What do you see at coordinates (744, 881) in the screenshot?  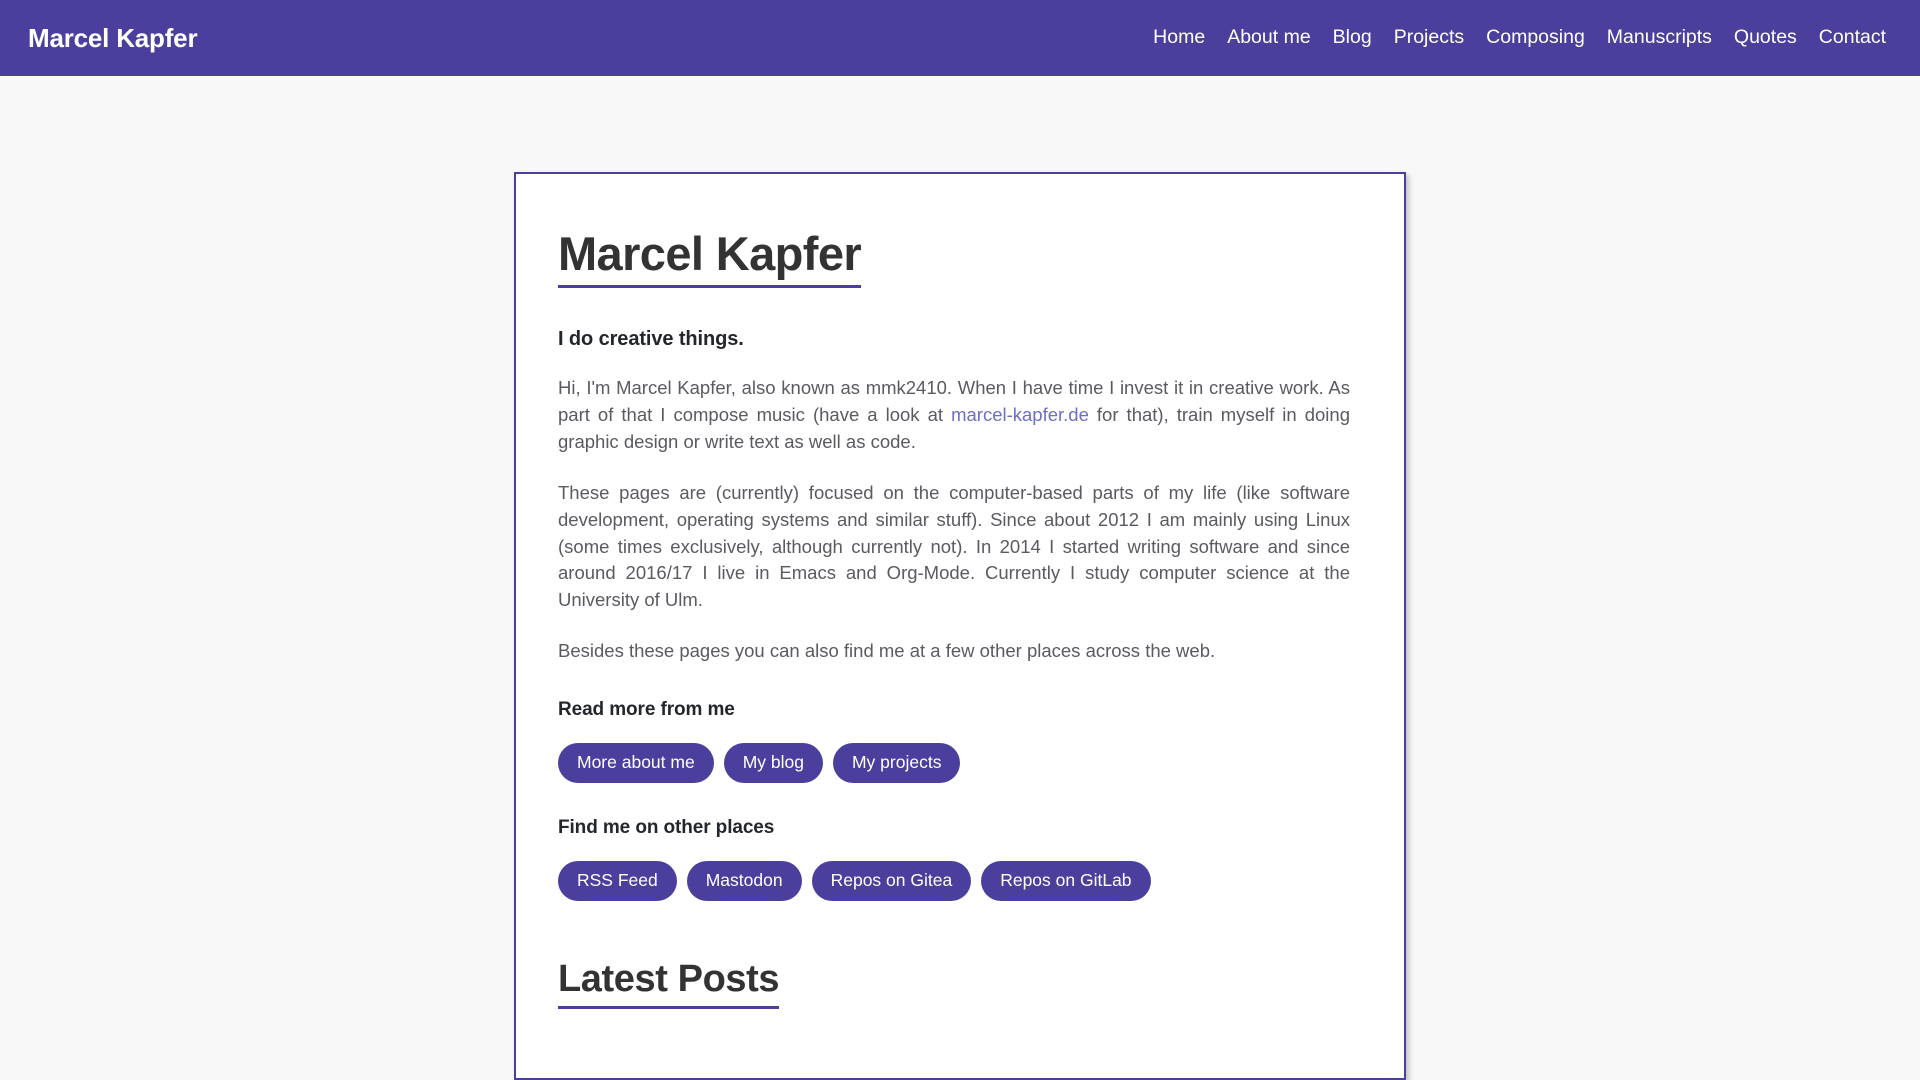 I see `mastodon-button: Mastodon` at bounding box center [744, 881].